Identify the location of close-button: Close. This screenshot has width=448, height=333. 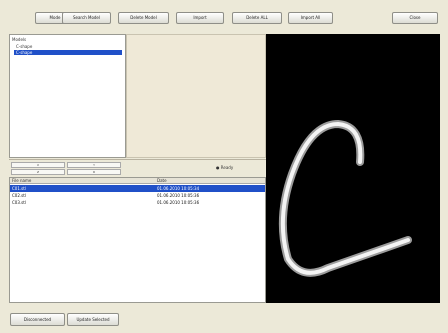
(415, 18).